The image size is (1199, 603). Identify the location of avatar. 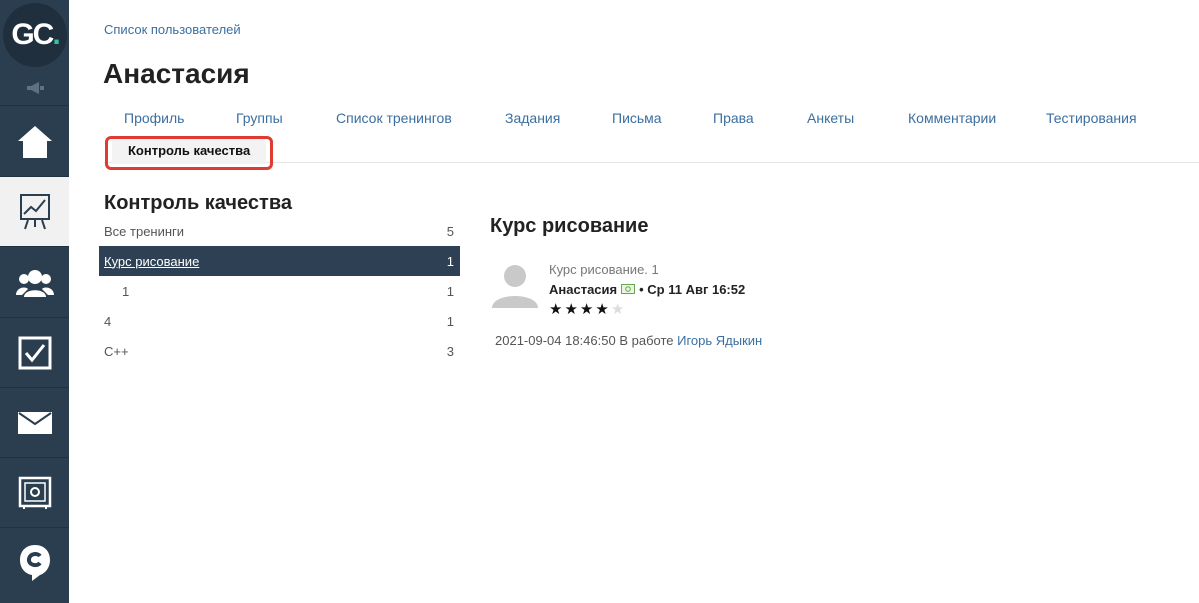
(515, 285).